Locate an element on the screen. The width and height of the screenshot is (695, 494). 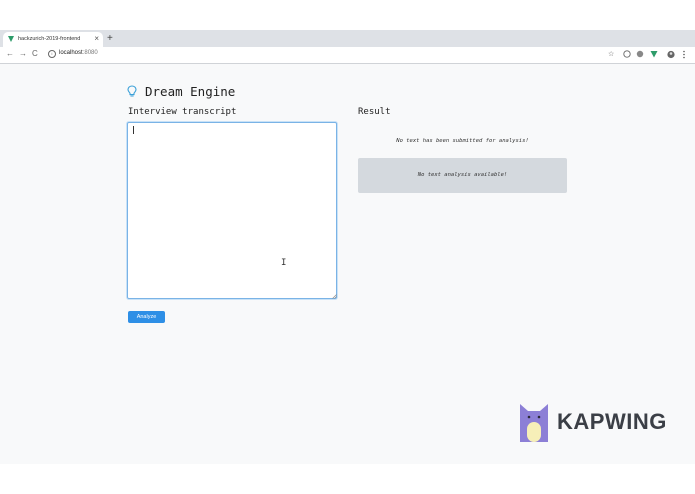
ibeam-cursor-icon: I is located at coordinates (284, 263).